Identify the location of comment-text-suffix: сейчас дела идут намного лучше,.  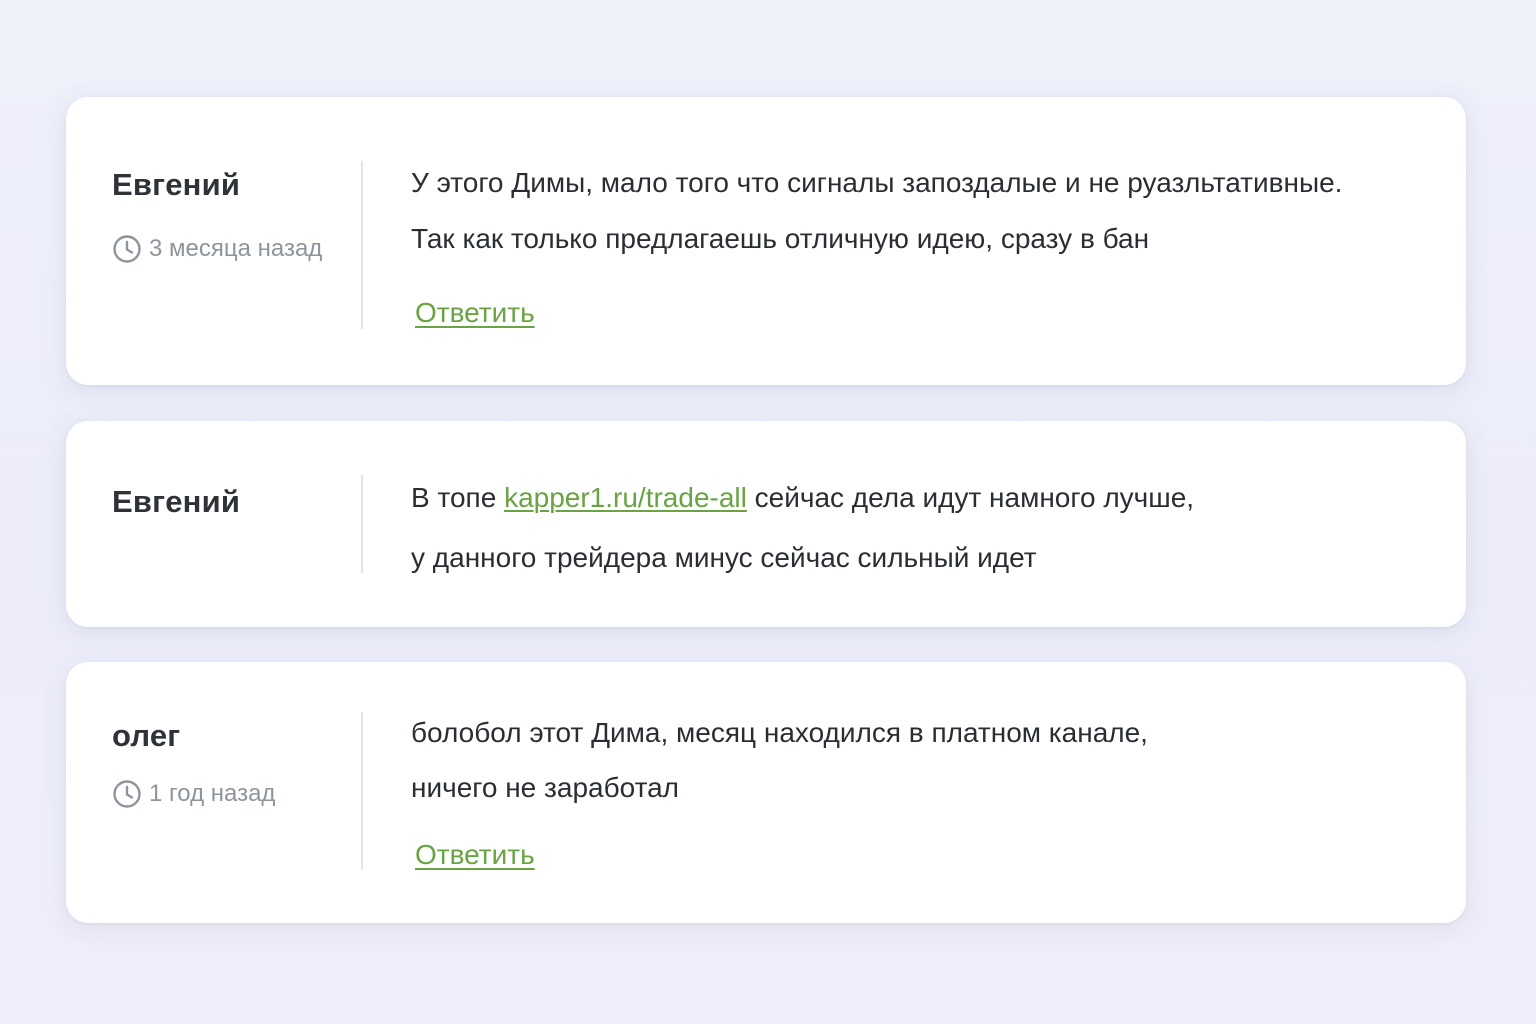
(970, 497).